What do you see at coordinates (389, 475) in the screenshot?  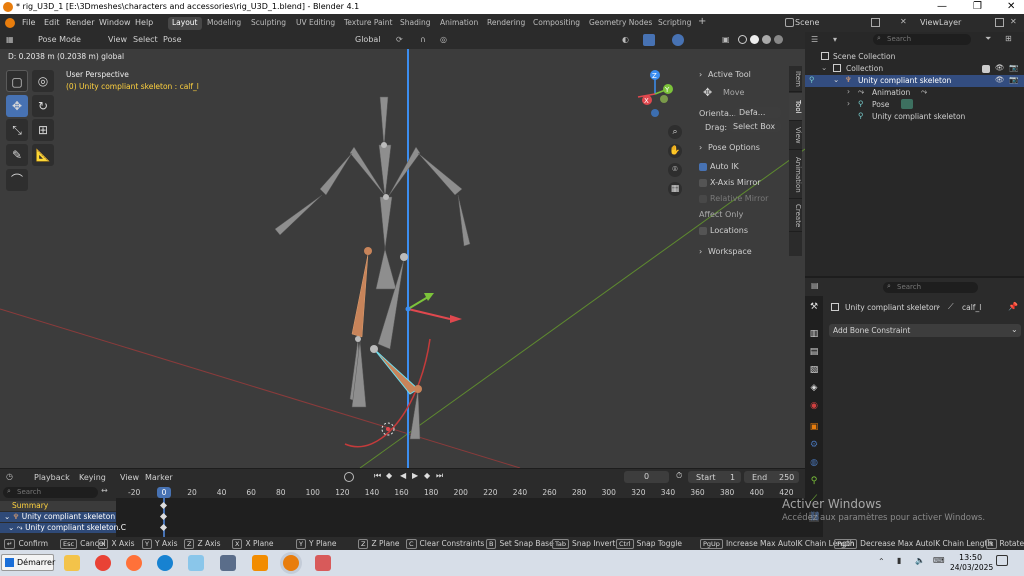 I see `prev-keyframe-icon: ◆` at bounding box center [389, 475].